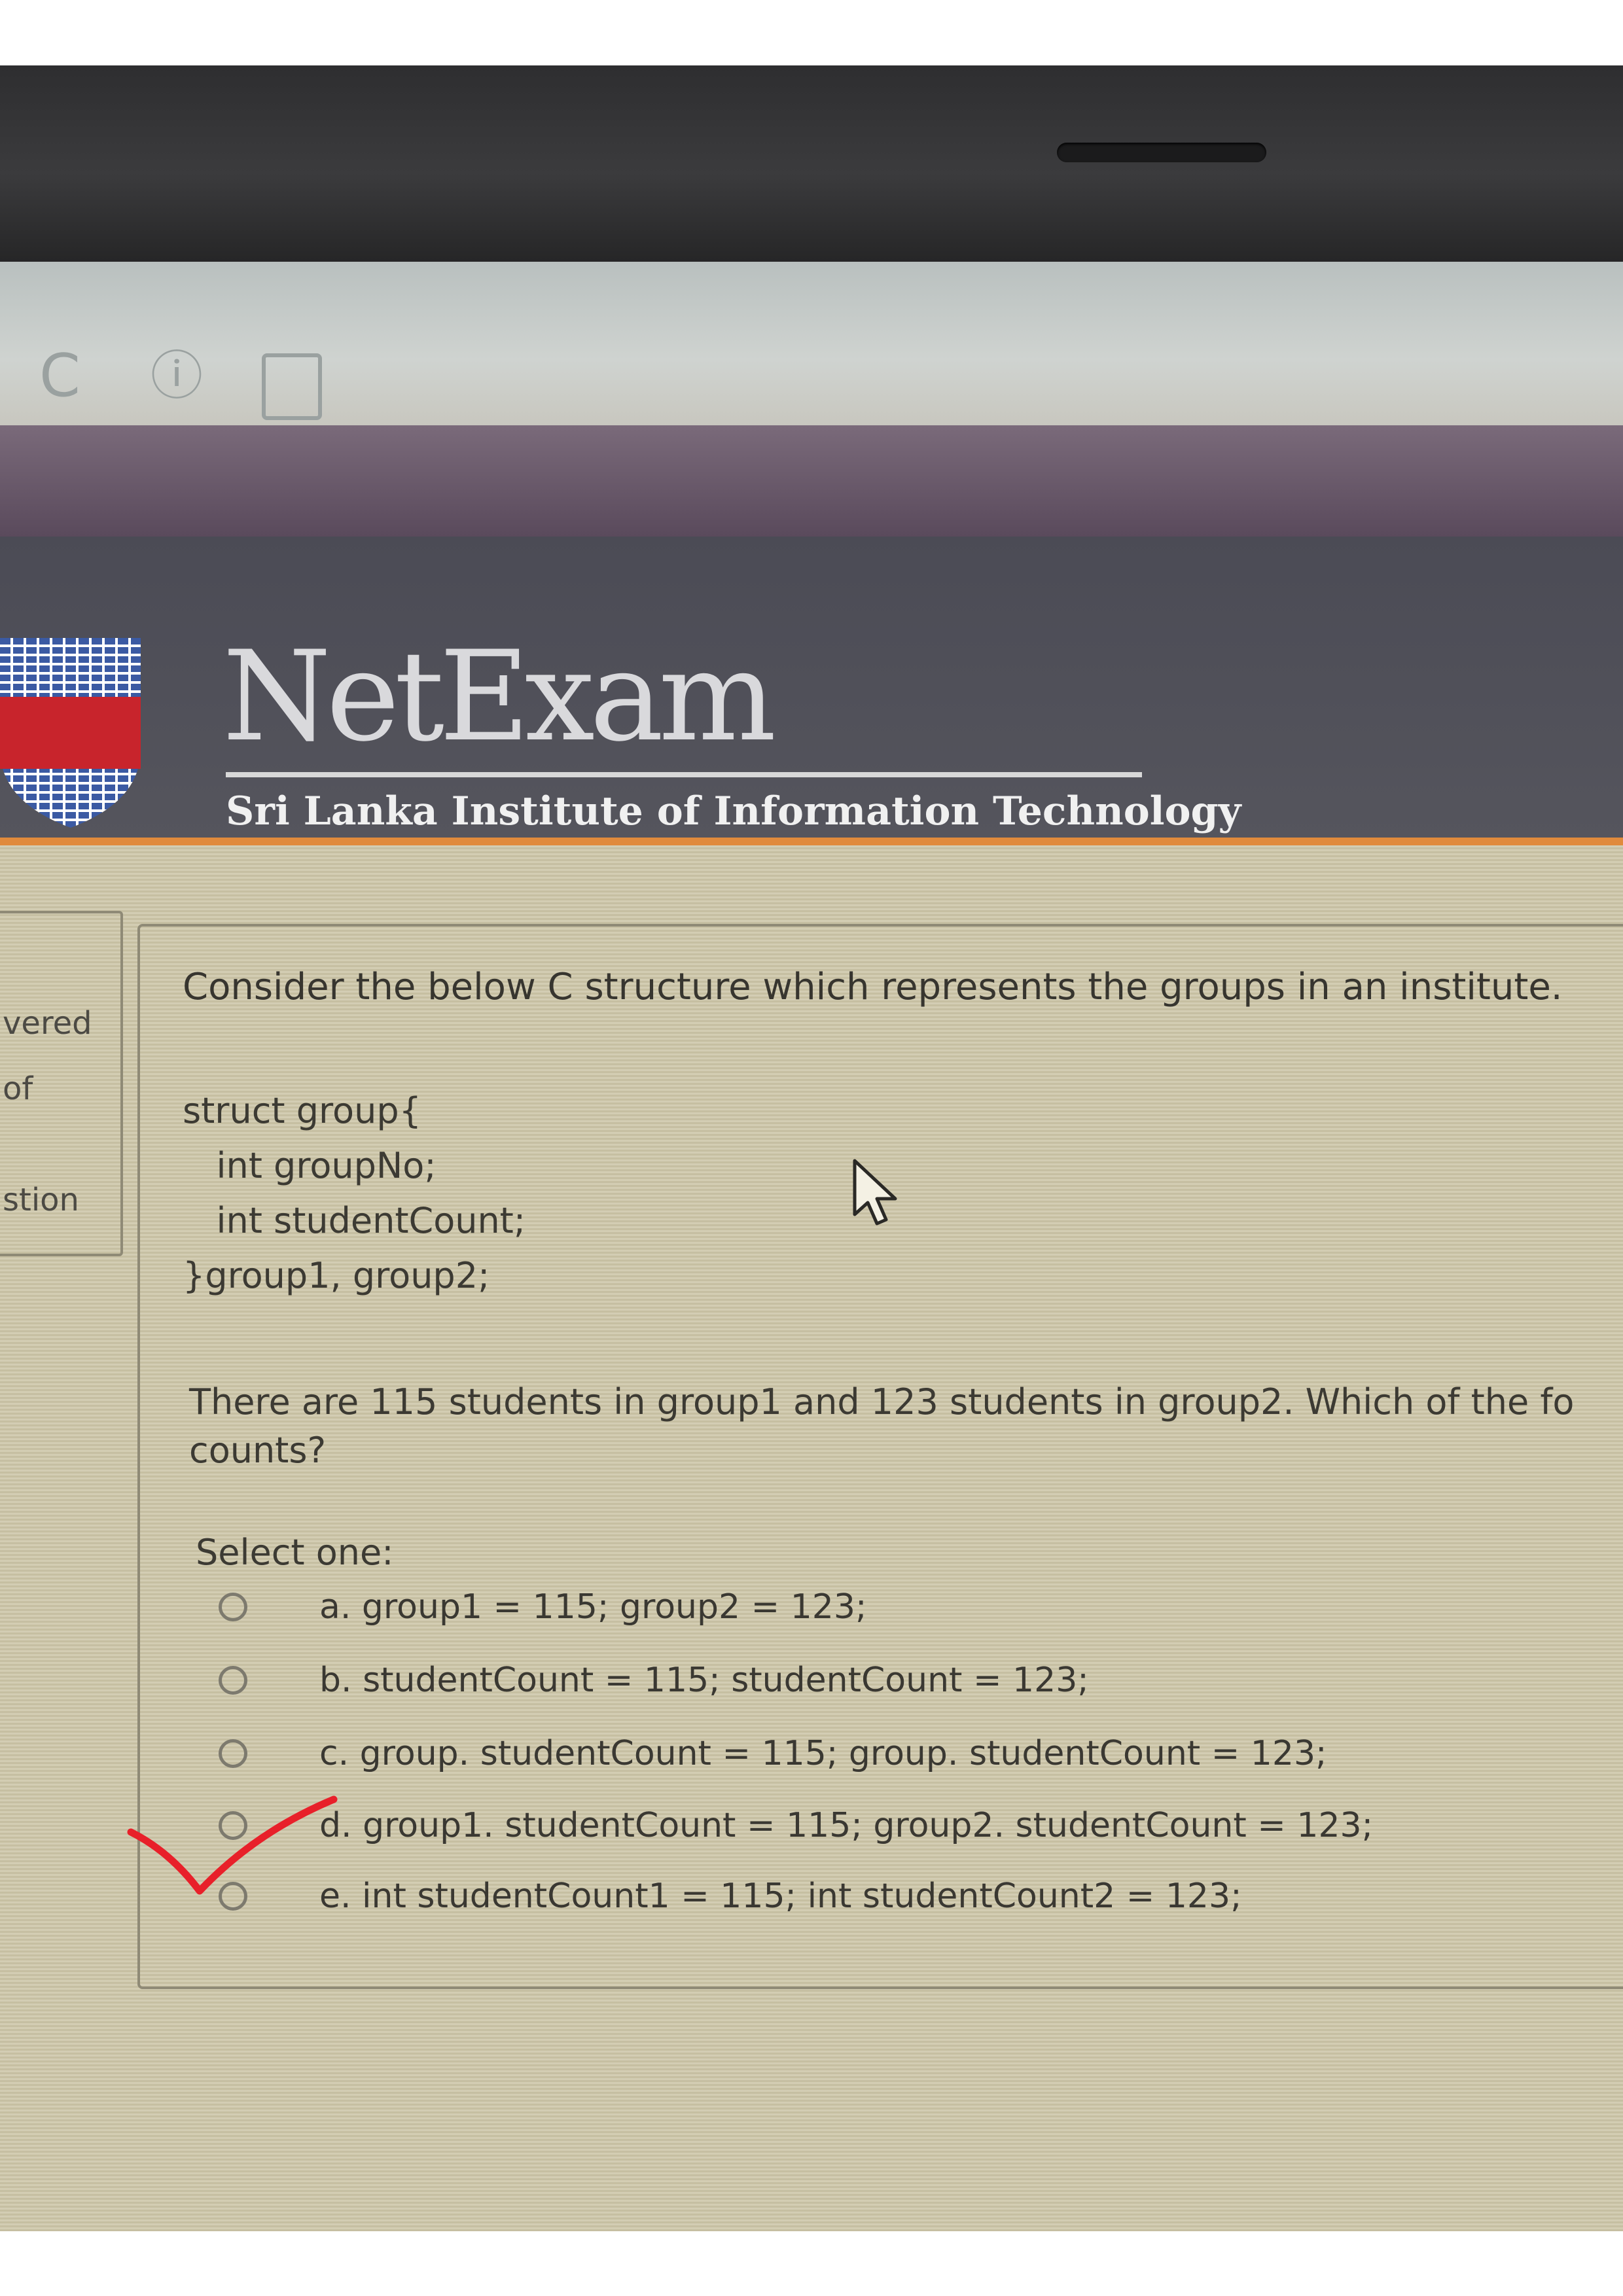 The image size is (1623, 2296). Describe the element at coordinates (48, 1023) in the screenshot. I see `nav-text-answered: vered` at that location.